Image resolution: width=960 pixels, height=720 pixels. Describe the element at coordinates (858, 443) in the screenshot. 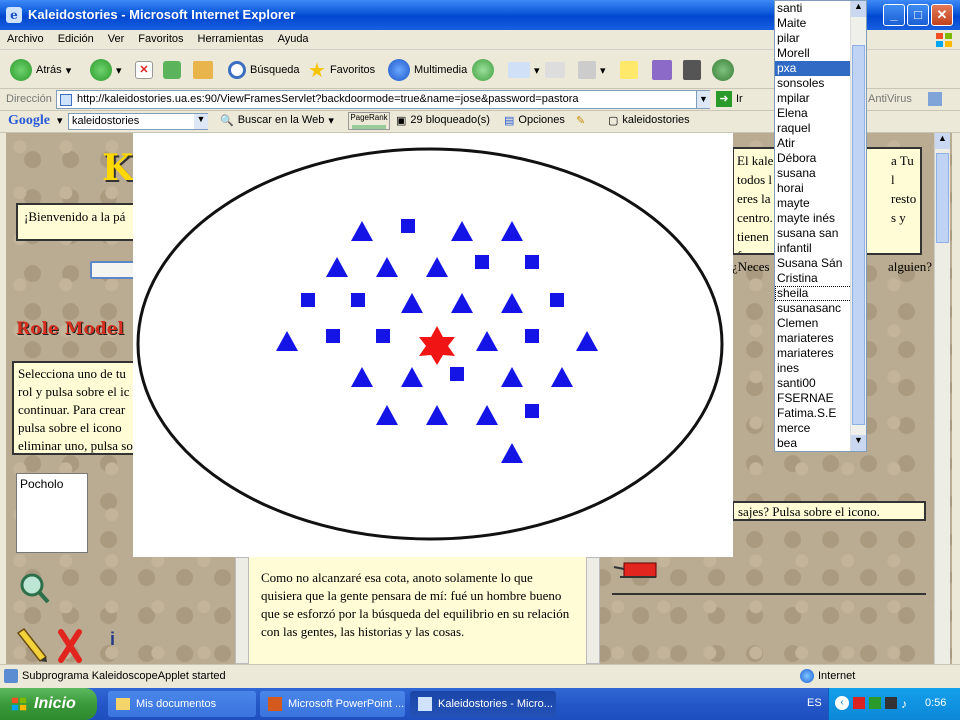

I see `list-scroll-down: ▼` at that location.